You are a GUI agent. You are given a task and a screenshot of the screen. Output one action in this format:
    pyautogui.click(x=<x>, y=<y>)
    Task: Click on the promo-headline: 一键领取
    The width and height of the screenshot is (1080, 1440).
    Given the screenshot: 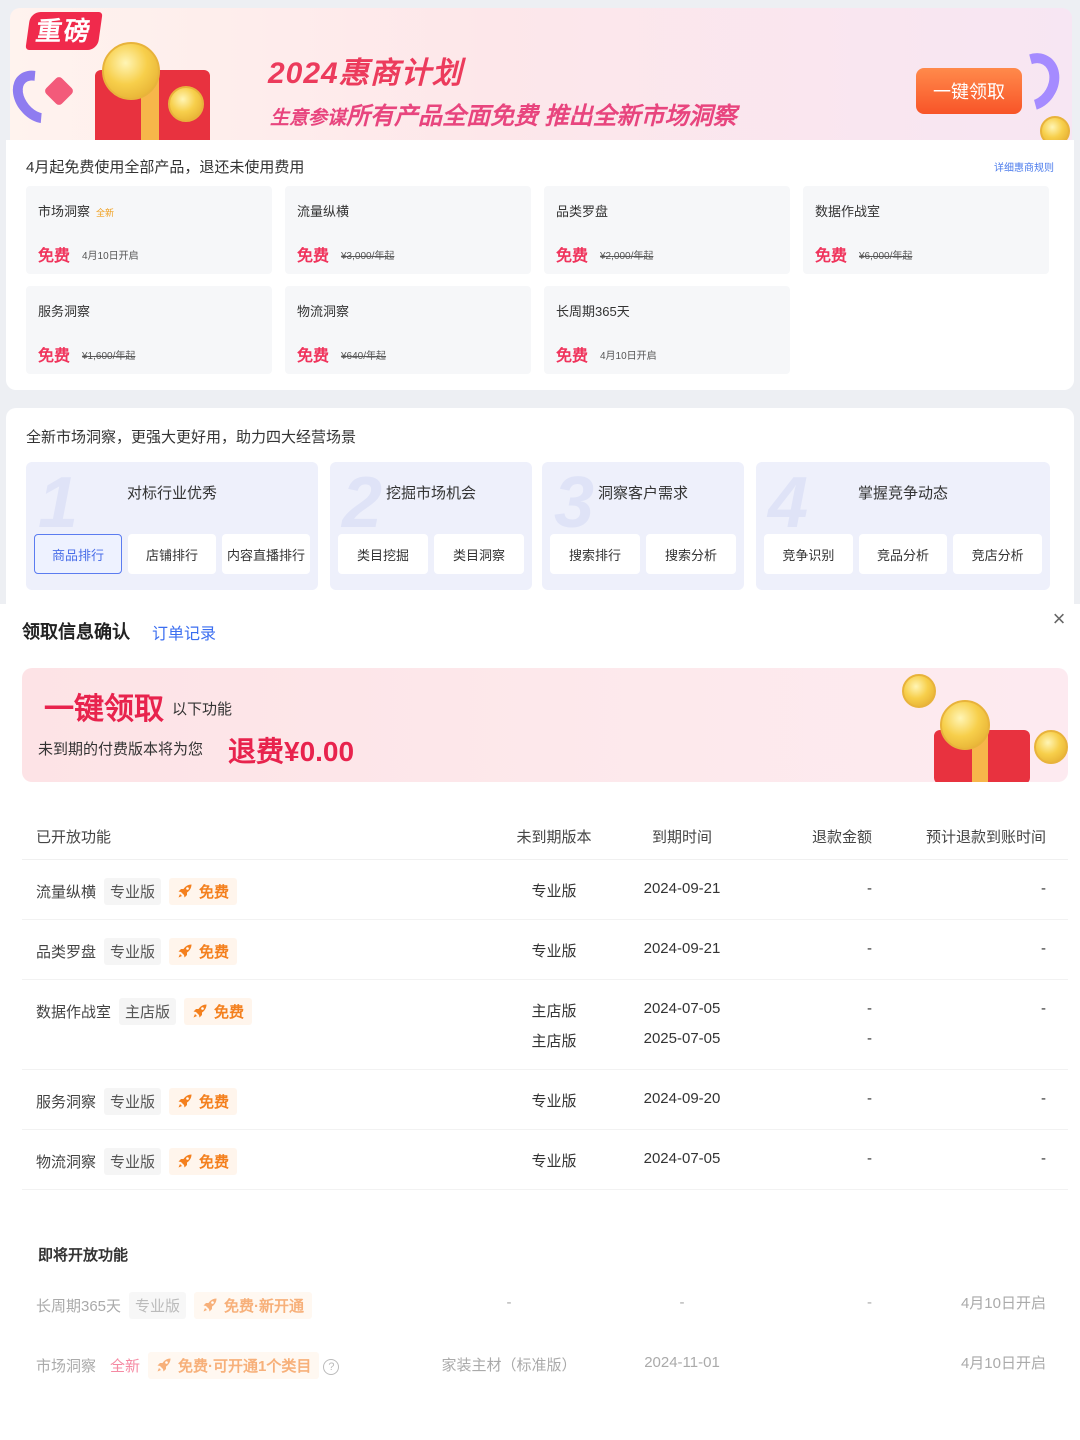 What is the action you would take?
    pyautogui.click(x=104, y=709)
    